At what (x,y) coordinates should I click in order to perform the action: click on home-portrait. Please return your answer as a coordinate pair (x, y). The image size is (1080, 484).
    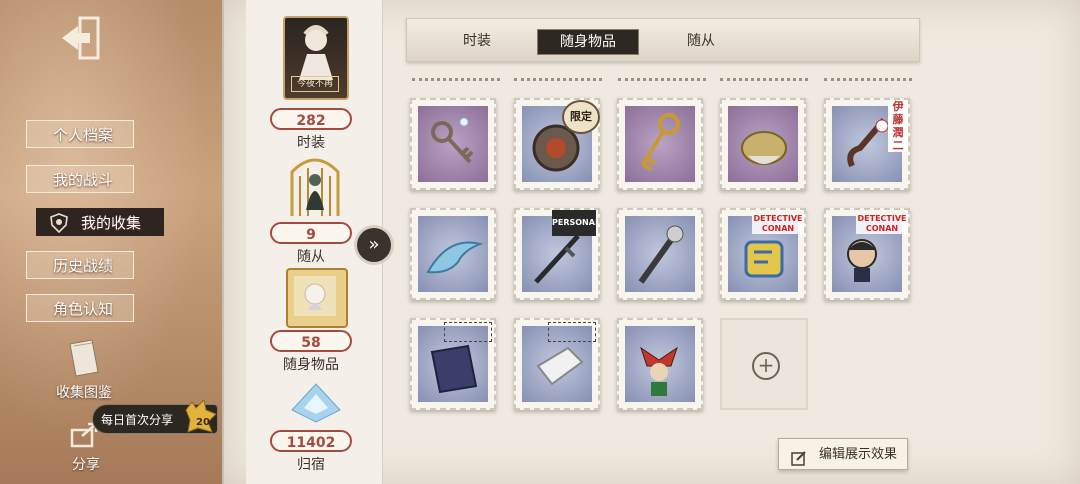
    Looking at the image, I should click on (316, 402).